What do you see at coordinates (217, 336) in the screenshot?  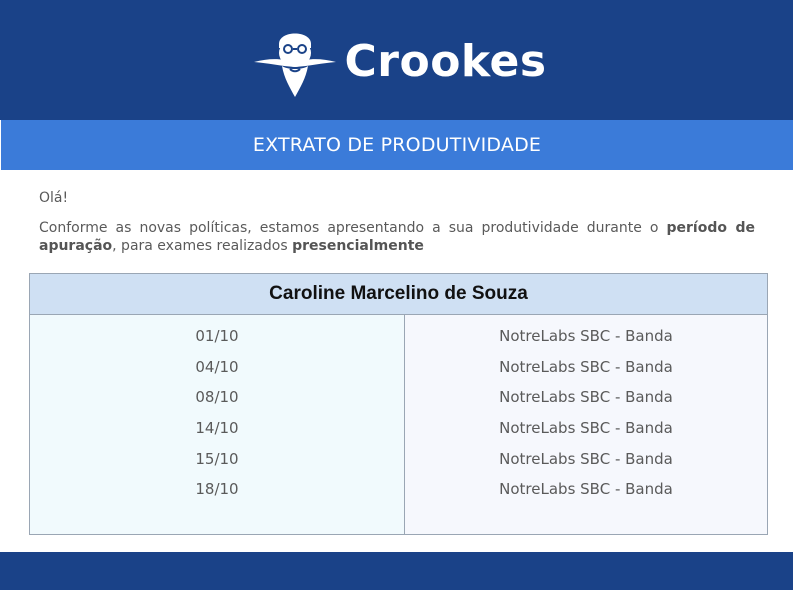 I see `date-cell: 01/10` at bounding box center [217, 336].